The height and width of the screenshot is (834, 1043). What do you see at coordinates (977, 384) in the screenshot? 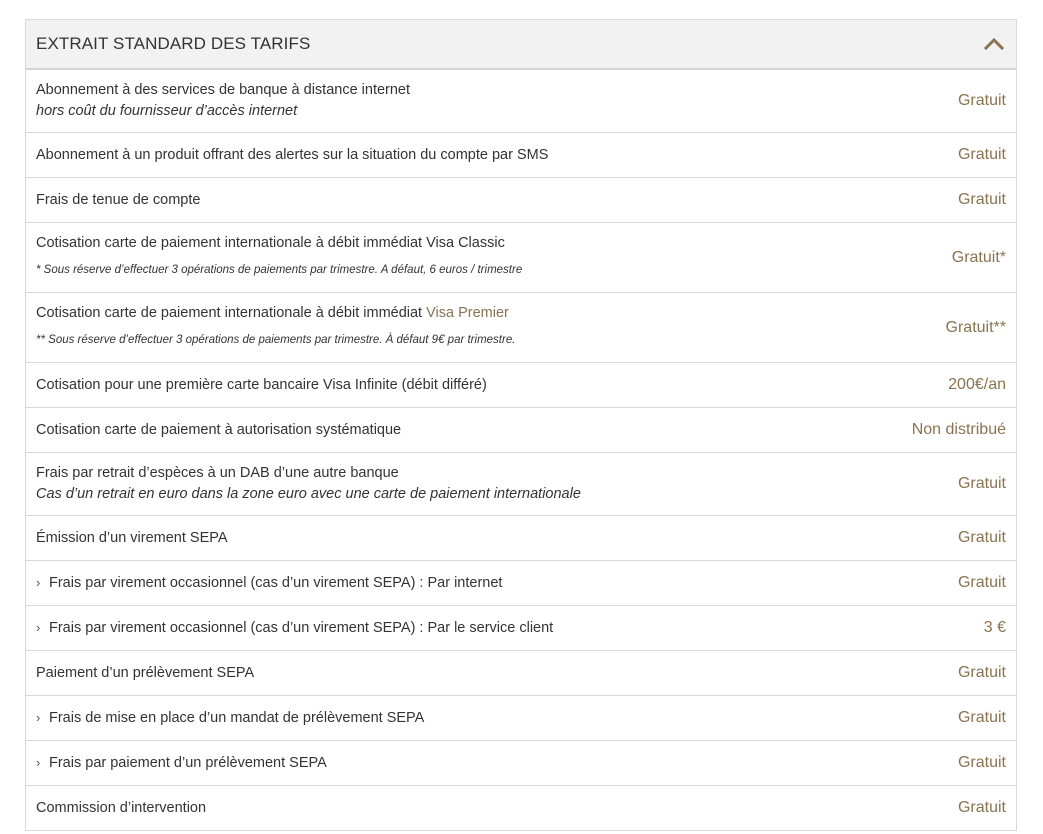
I see `tariff-value: 200€/an` at bounding box center [977, 384].